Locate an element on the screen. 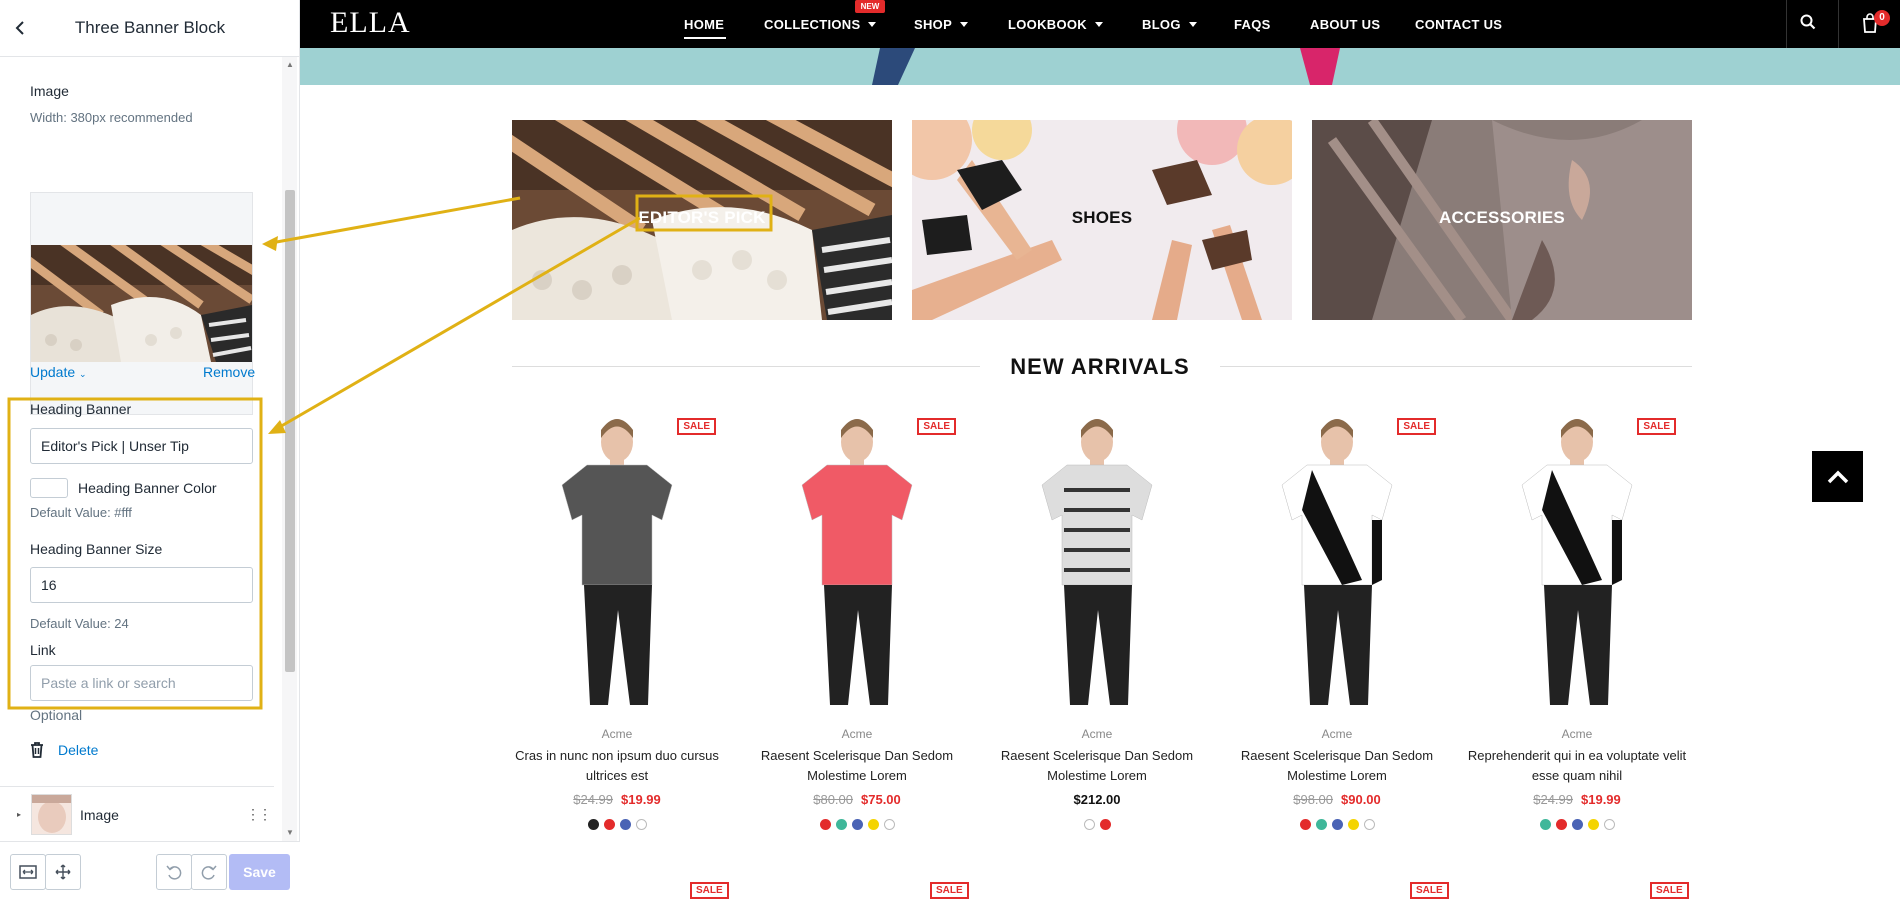 Image resolution: width=1900 pixels, height=901 pixels. nav-home: HOME is located at coordinates (704, 24).